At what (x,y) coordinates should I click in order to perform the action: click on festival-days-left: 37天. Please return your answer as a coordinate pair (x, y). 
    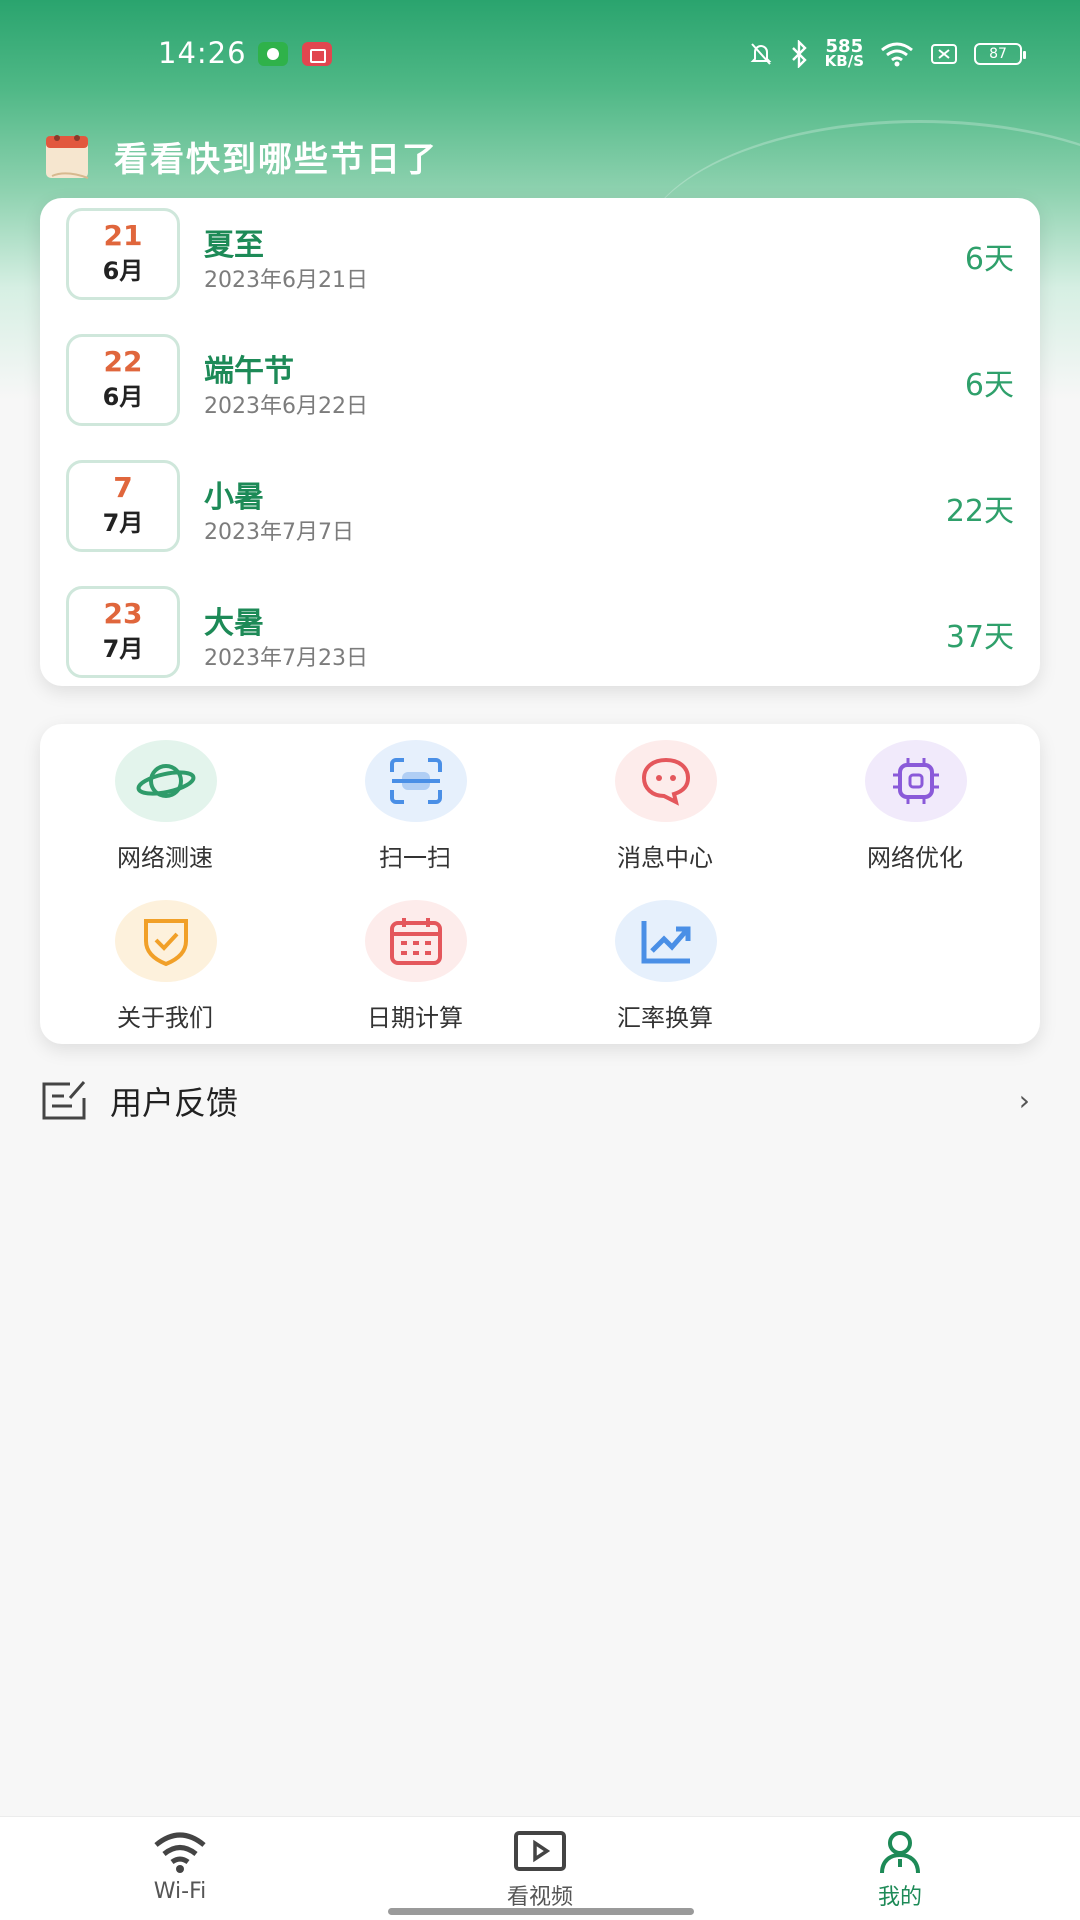
    Looking at the image, I should click on (979, 637).